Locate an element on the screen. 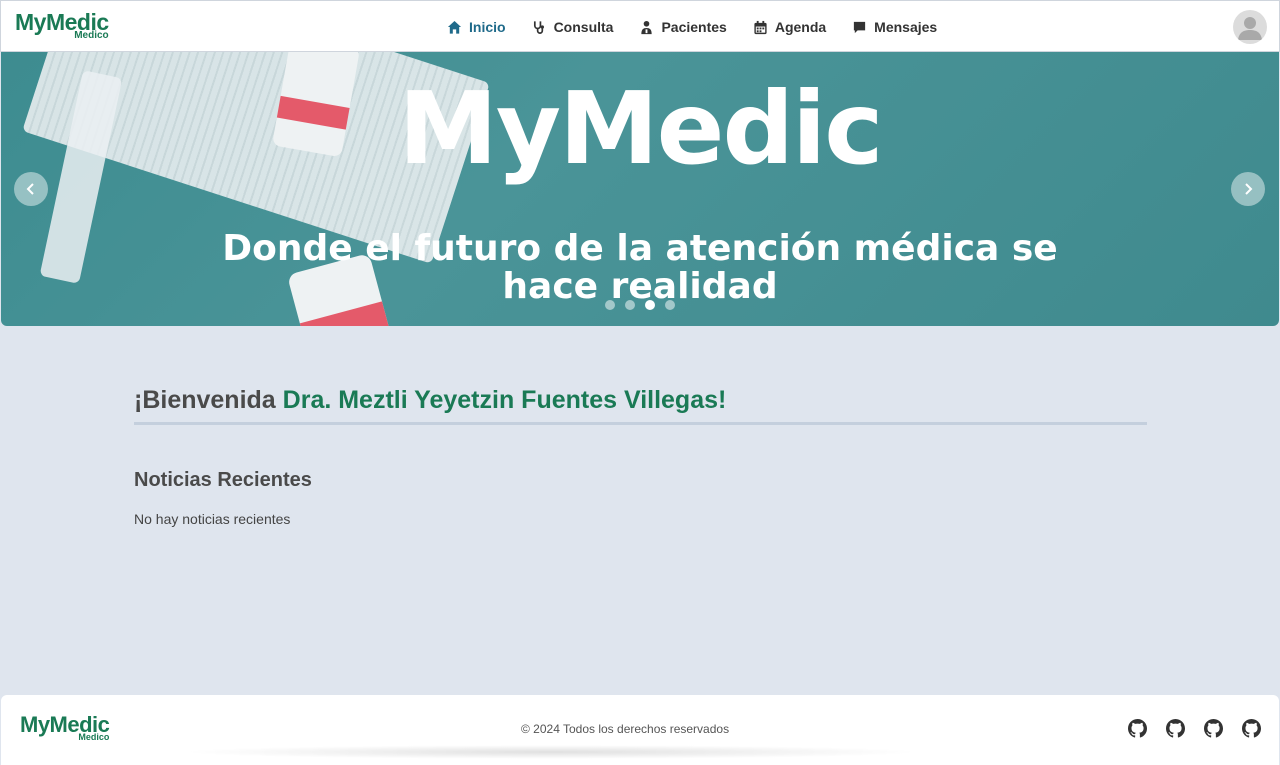  nav-item-inicio: Inicio is located at coordinates (476, 27).